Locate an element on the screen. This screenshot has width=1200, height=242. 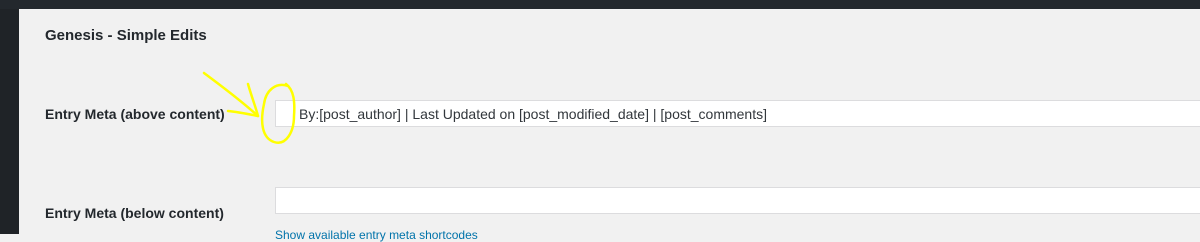
admin-top-bar is located at coordinates (600, 4).